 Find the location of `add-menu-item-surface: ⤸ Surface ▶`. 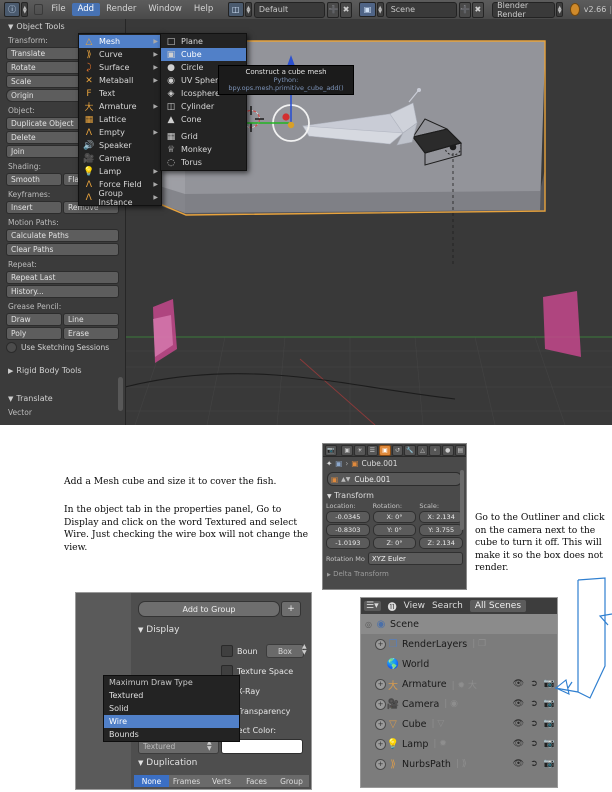

add-menu-item-surface: ⤸ Surface ▶ is located at coordinates (120, 67).